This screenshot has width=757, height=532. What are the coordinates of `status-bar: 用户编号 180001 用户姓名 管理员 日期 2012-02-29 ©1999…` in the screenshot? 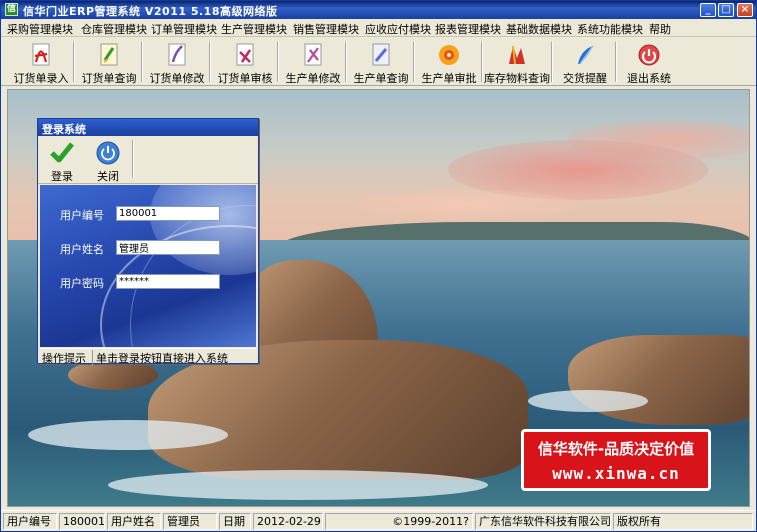 It's located at (378, 520).